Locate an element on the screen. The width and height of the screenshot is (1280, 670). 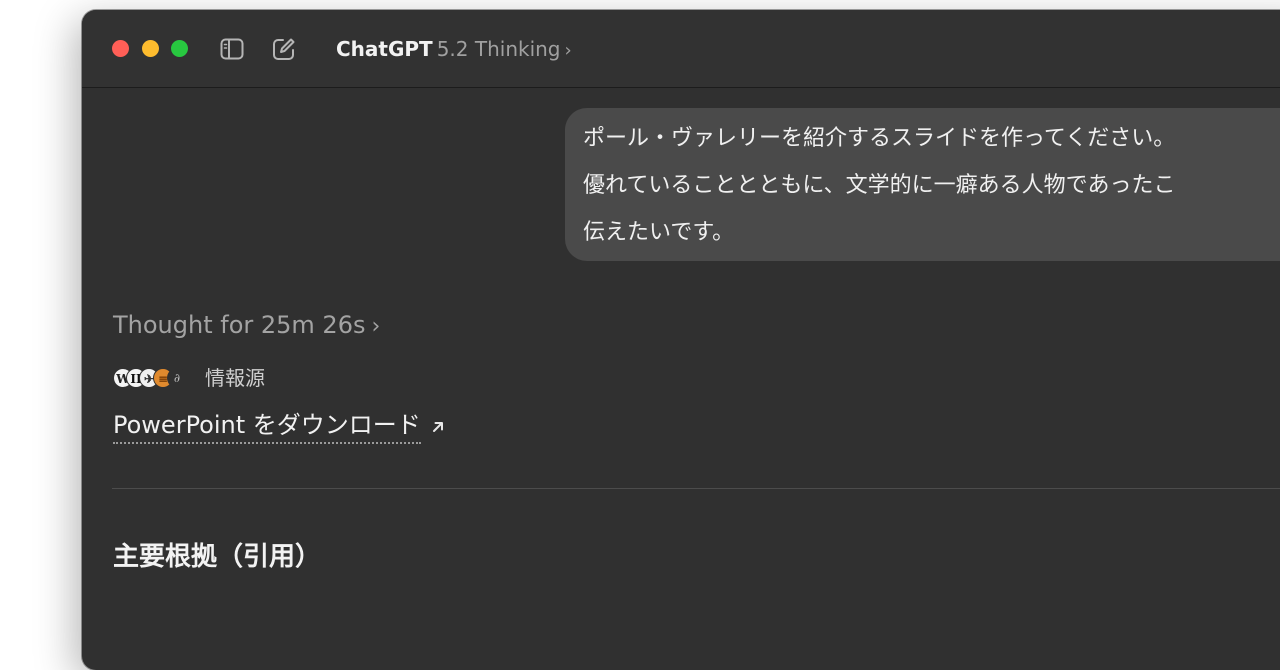
download-label: PowerPoint をダウンロード is located at coordinates (267, 426).